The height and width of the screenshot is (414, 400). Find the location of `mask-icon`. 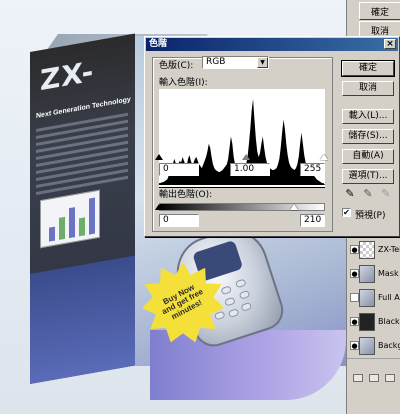

mask-icon is located at coordinates (390, 378).